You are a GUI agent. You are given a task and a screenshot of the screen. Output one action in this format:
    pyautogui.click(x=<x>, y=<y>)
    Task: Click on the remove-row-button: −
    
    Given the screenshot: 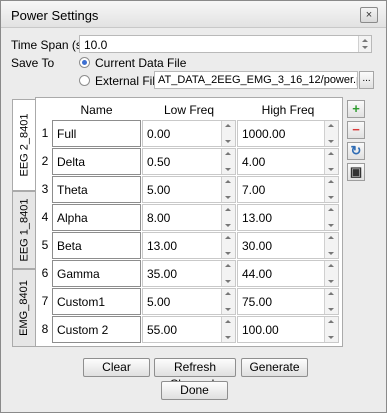 What is the action you would take?
    pyautogui.click(x=356, y=130)
    